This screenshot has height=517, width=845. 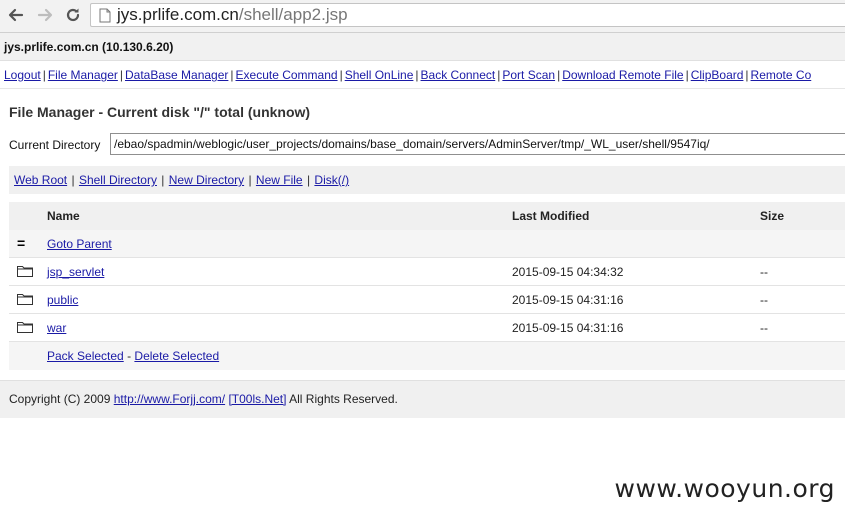 What do you see at coordinates (724, 488) in the screenshot?
I see `watermark: www.wooyun.org` at bounding box center [724, 488].